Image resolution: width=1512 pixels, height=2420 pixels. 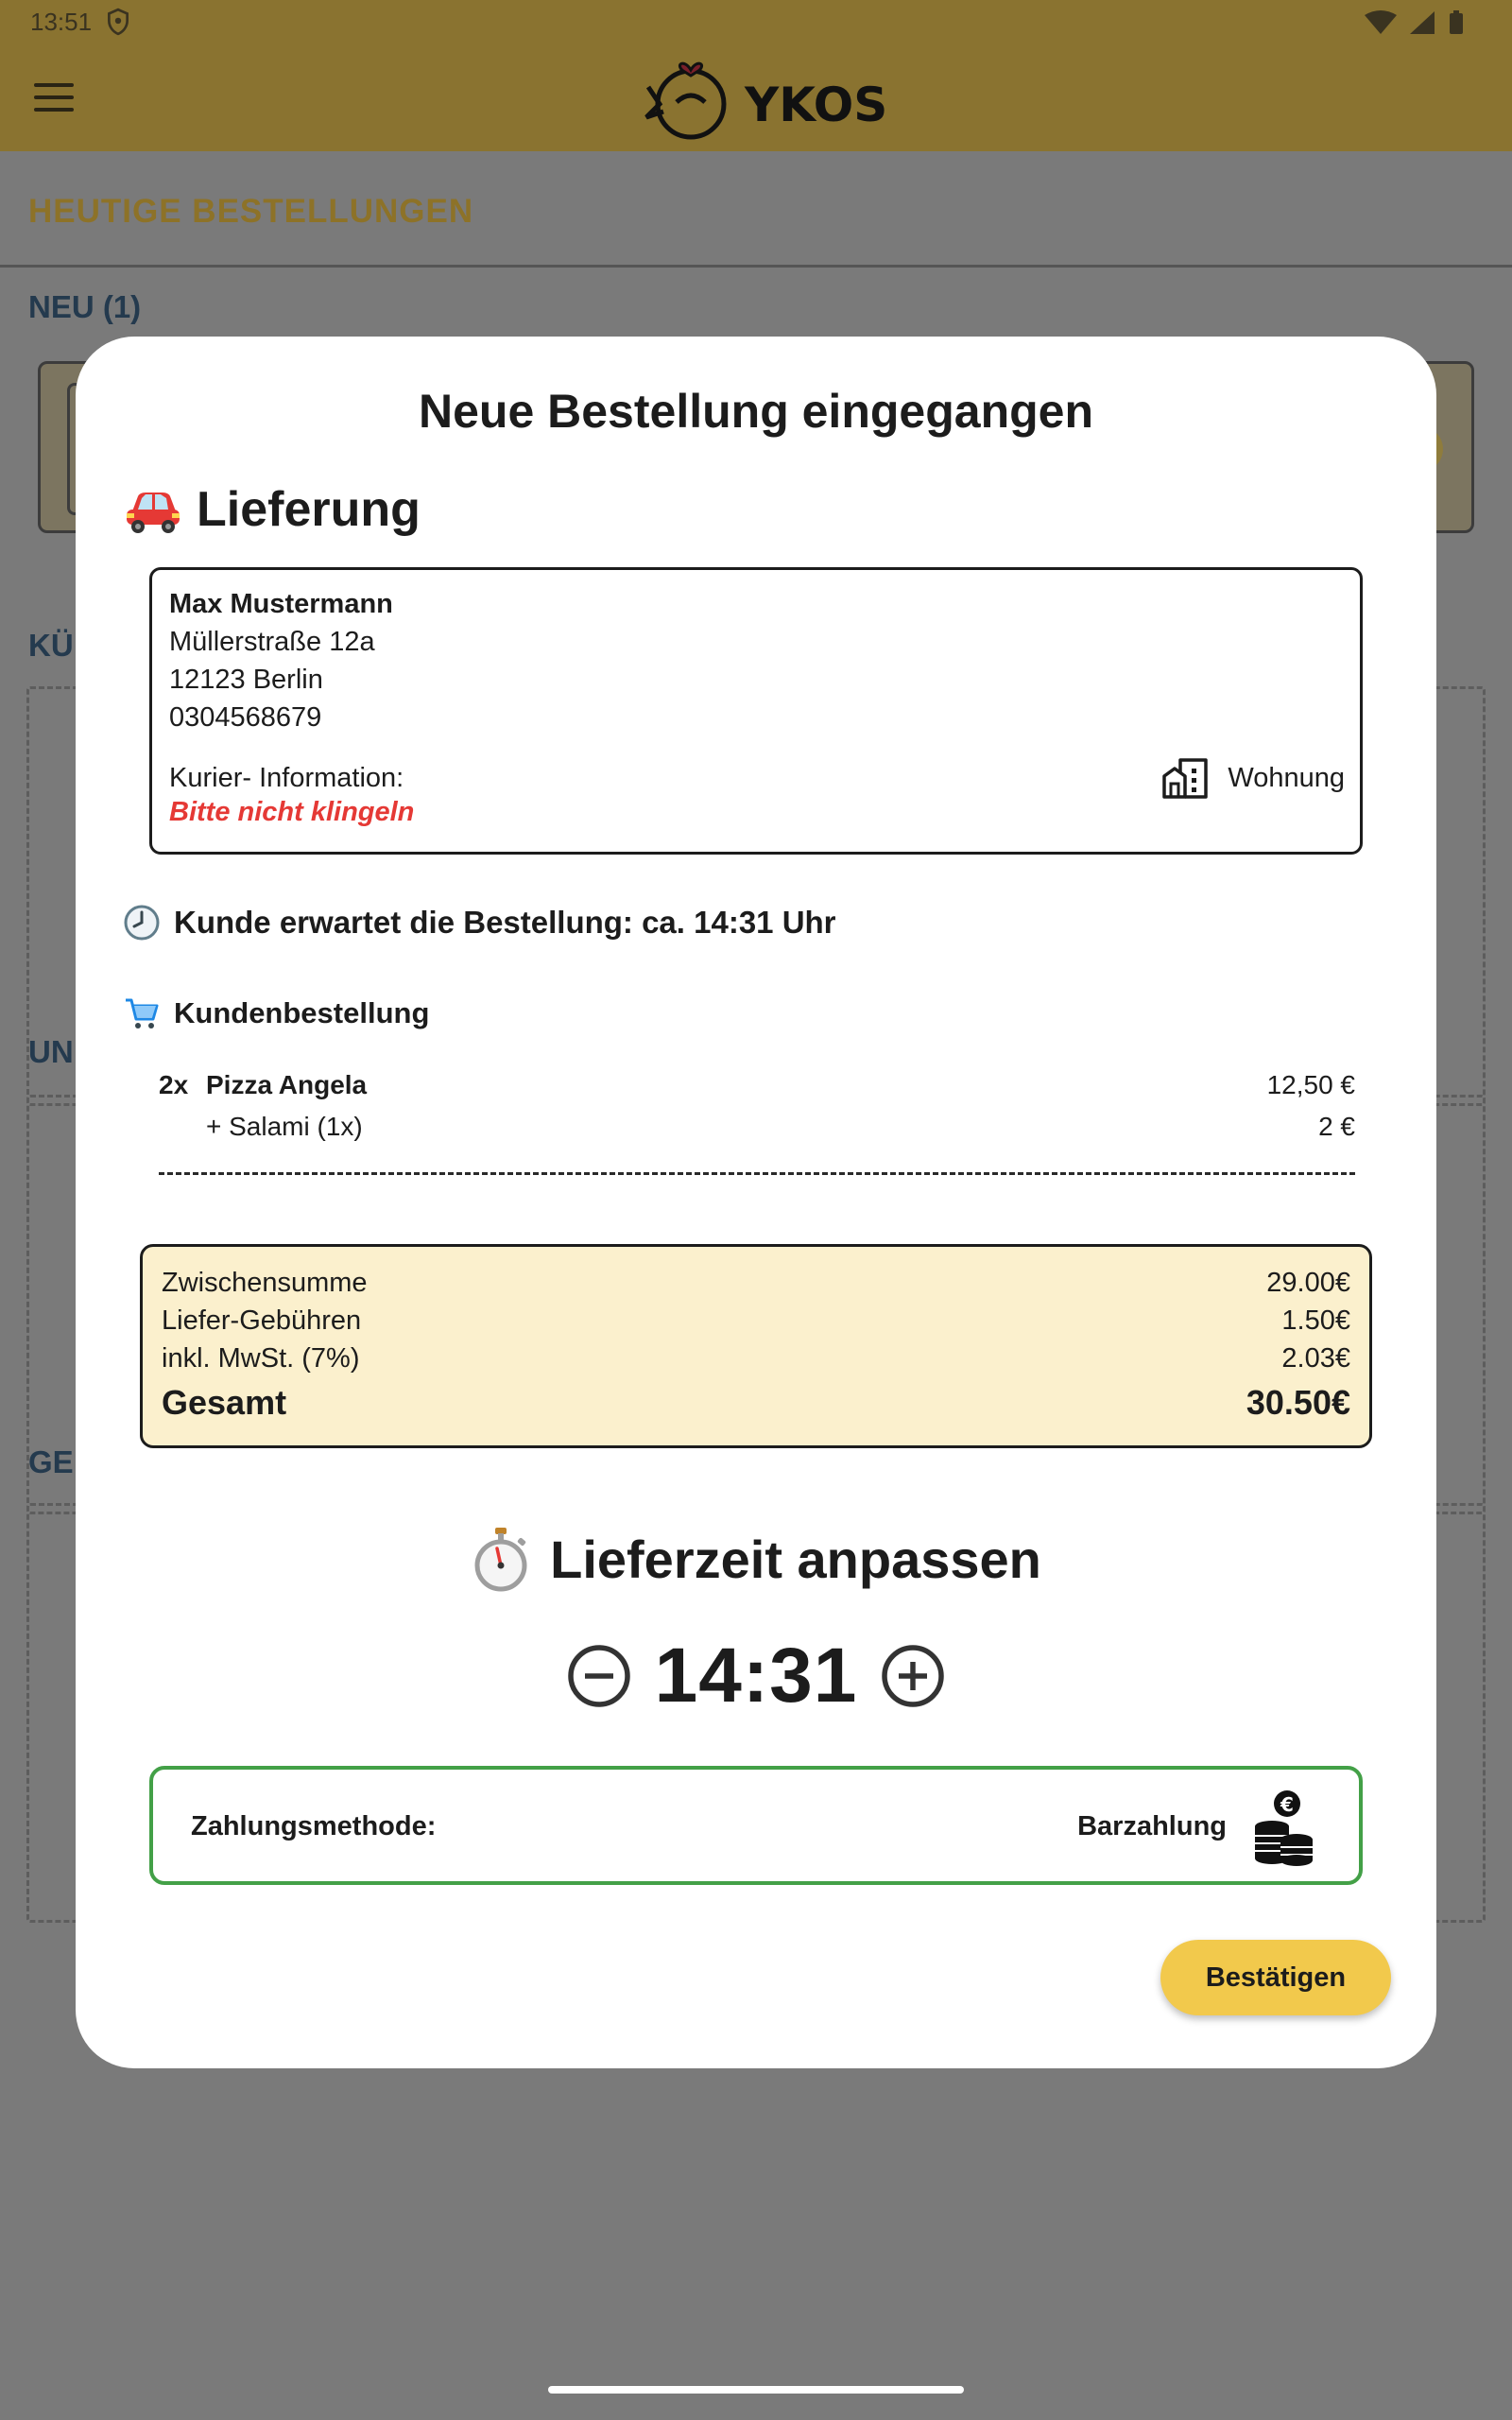 I want to click on section-label-new: NEU (1), so click(x=85, y=306).